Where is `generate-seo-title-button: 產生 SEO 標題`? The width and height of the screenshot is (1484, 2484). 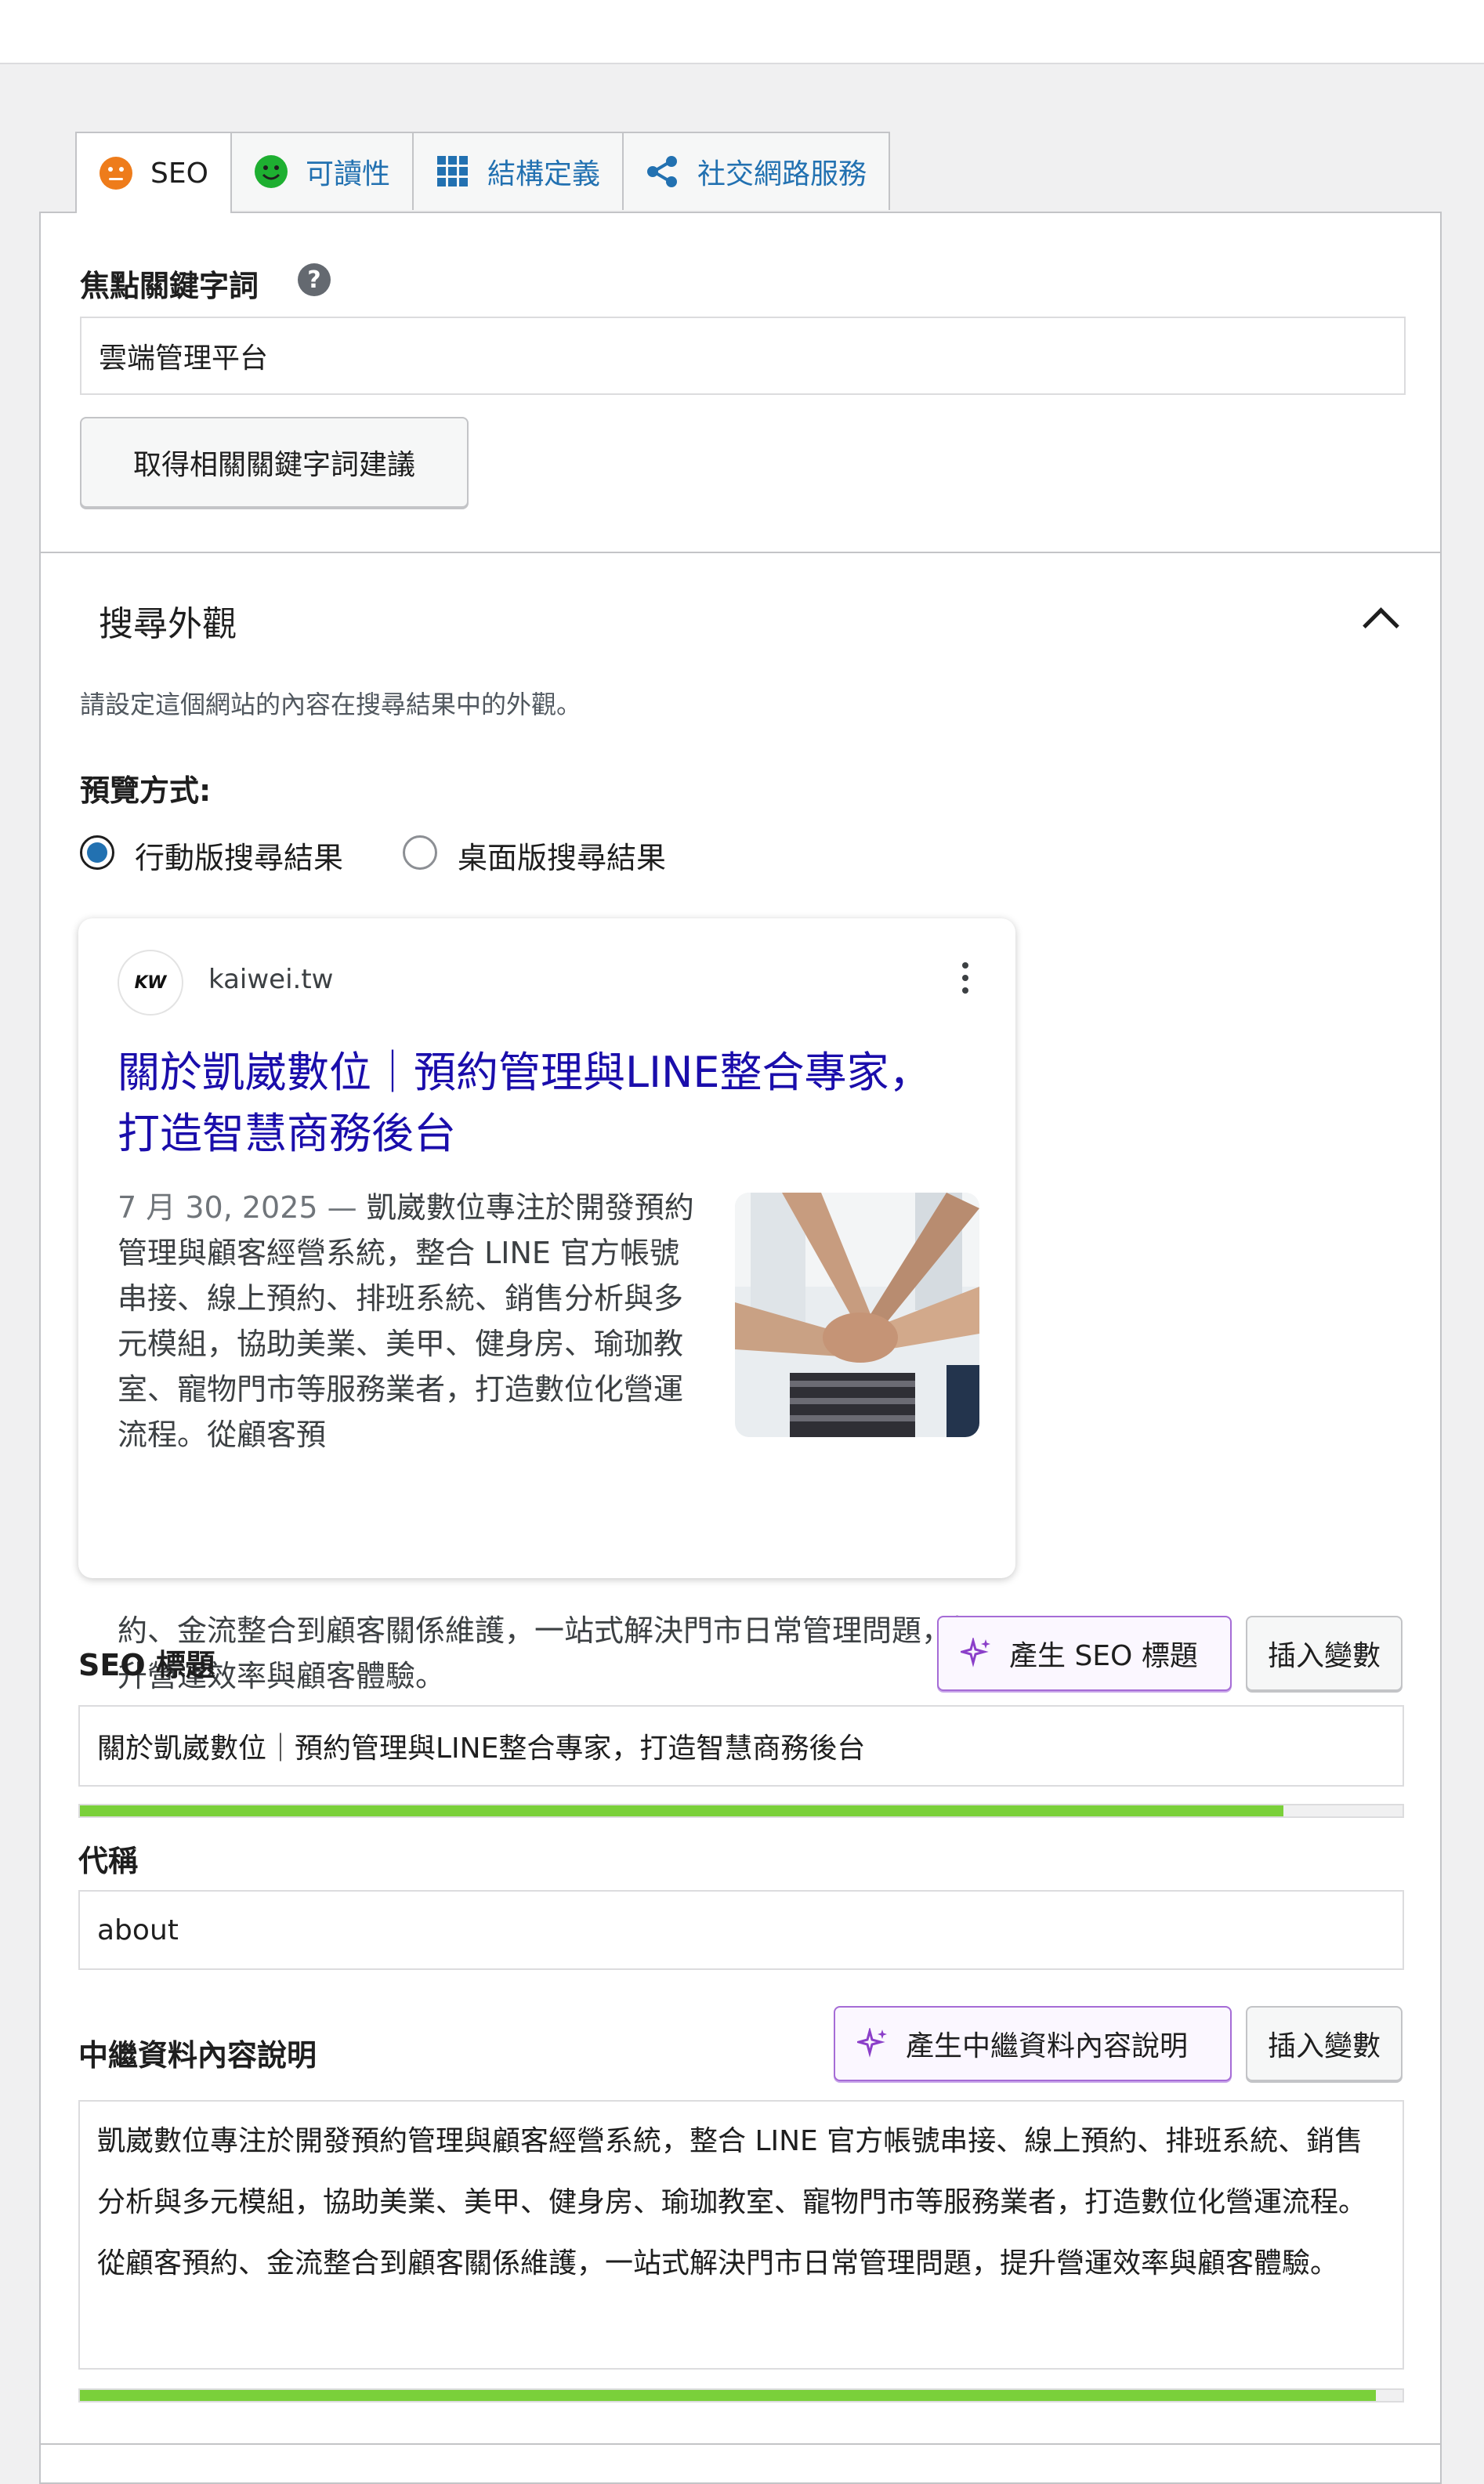 generate-seo-title-button: 產生 SEO 標題 is located at coordinates (1084, 1653).